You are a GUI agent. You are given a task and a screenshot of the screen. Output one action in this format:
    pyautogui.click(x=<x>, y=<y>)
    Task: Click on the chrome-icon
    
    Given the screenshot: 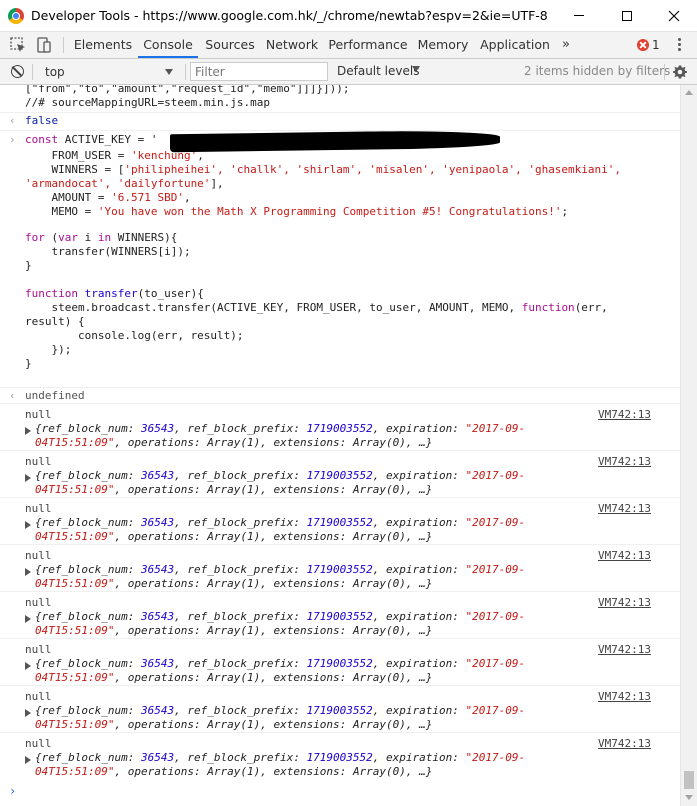 What is the action you would take?
    pyautogui.click(x=16, y=16)
    